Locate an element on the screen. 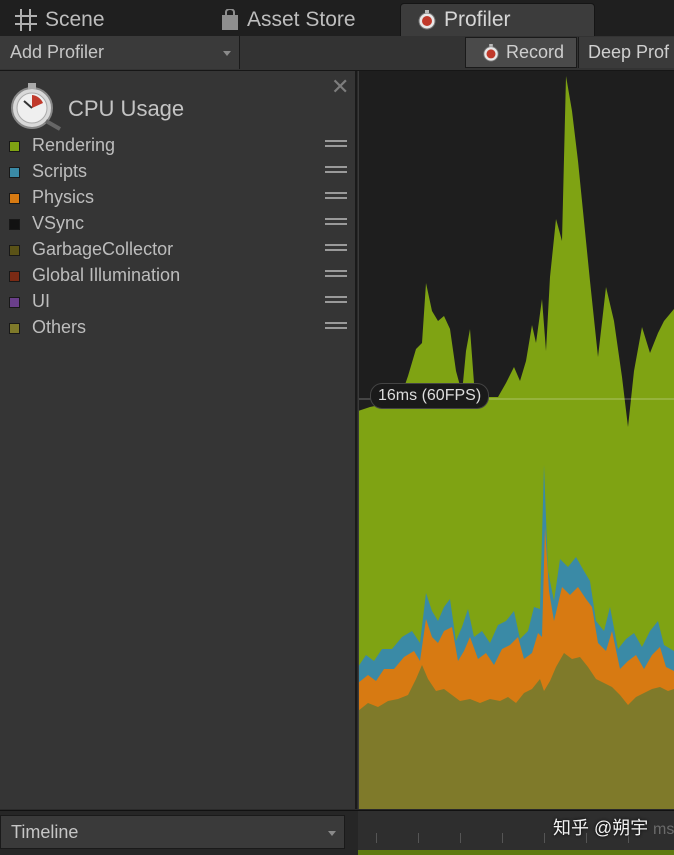 The height and width of the screenshot is (855, 674). legend-item-global-illumination: Global Illumination is located at coordinates (178, 276).